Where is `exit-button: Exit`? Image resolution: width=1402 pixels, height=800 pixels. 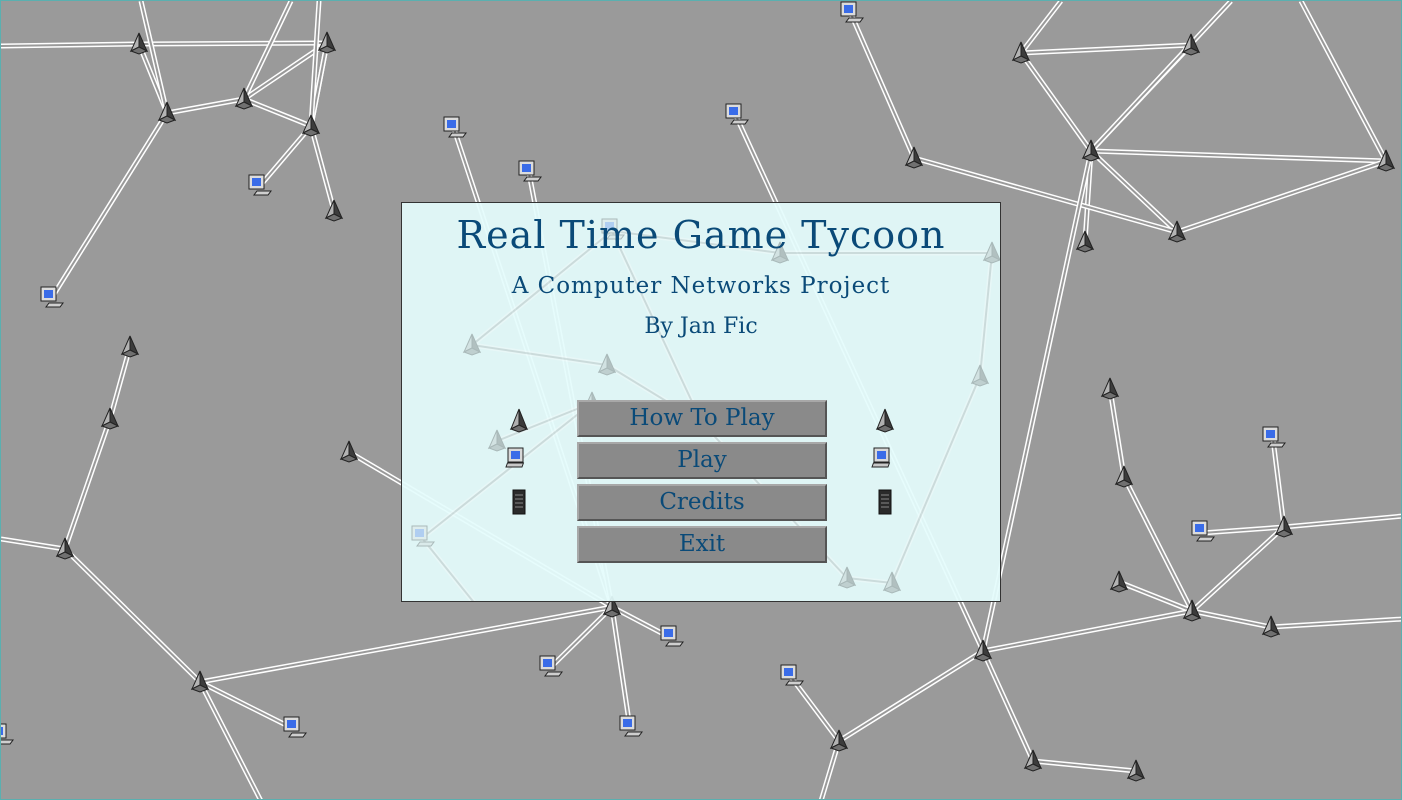 exit-button: Exit is located at coordinates (702, 544).